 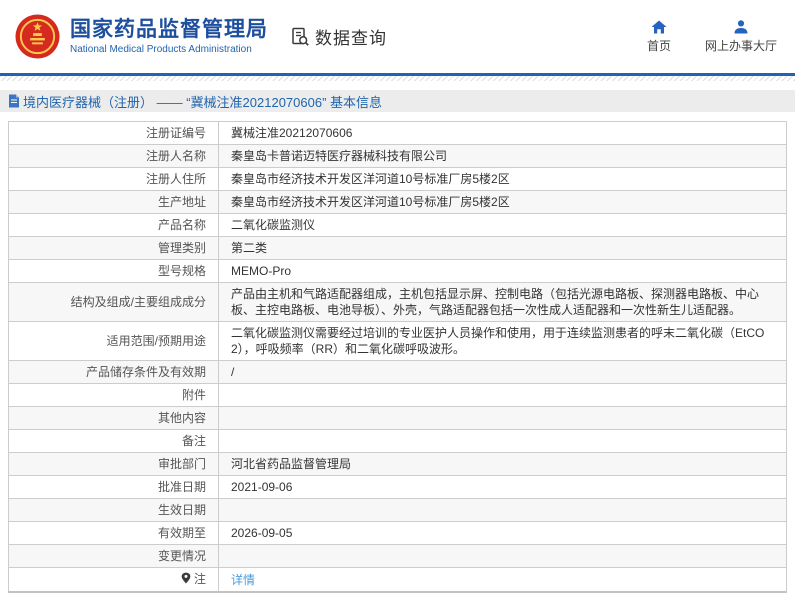 What do you see at coordinates (113, 341) in the screenshot?
I see `row-label: 适用范围/预期用途` at bounding box center [113, 341].